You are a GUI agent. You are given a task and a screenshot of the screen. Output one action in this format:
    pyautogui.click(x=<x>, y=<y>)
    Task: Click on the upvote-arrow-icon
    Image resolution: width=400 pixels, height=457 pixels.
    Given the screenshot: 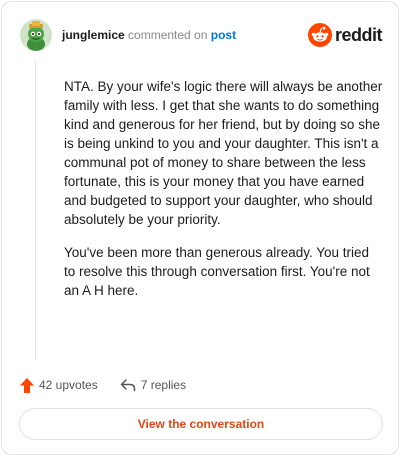 What is the action you would take?
    pyautogui.click(x=27, y=385)
    